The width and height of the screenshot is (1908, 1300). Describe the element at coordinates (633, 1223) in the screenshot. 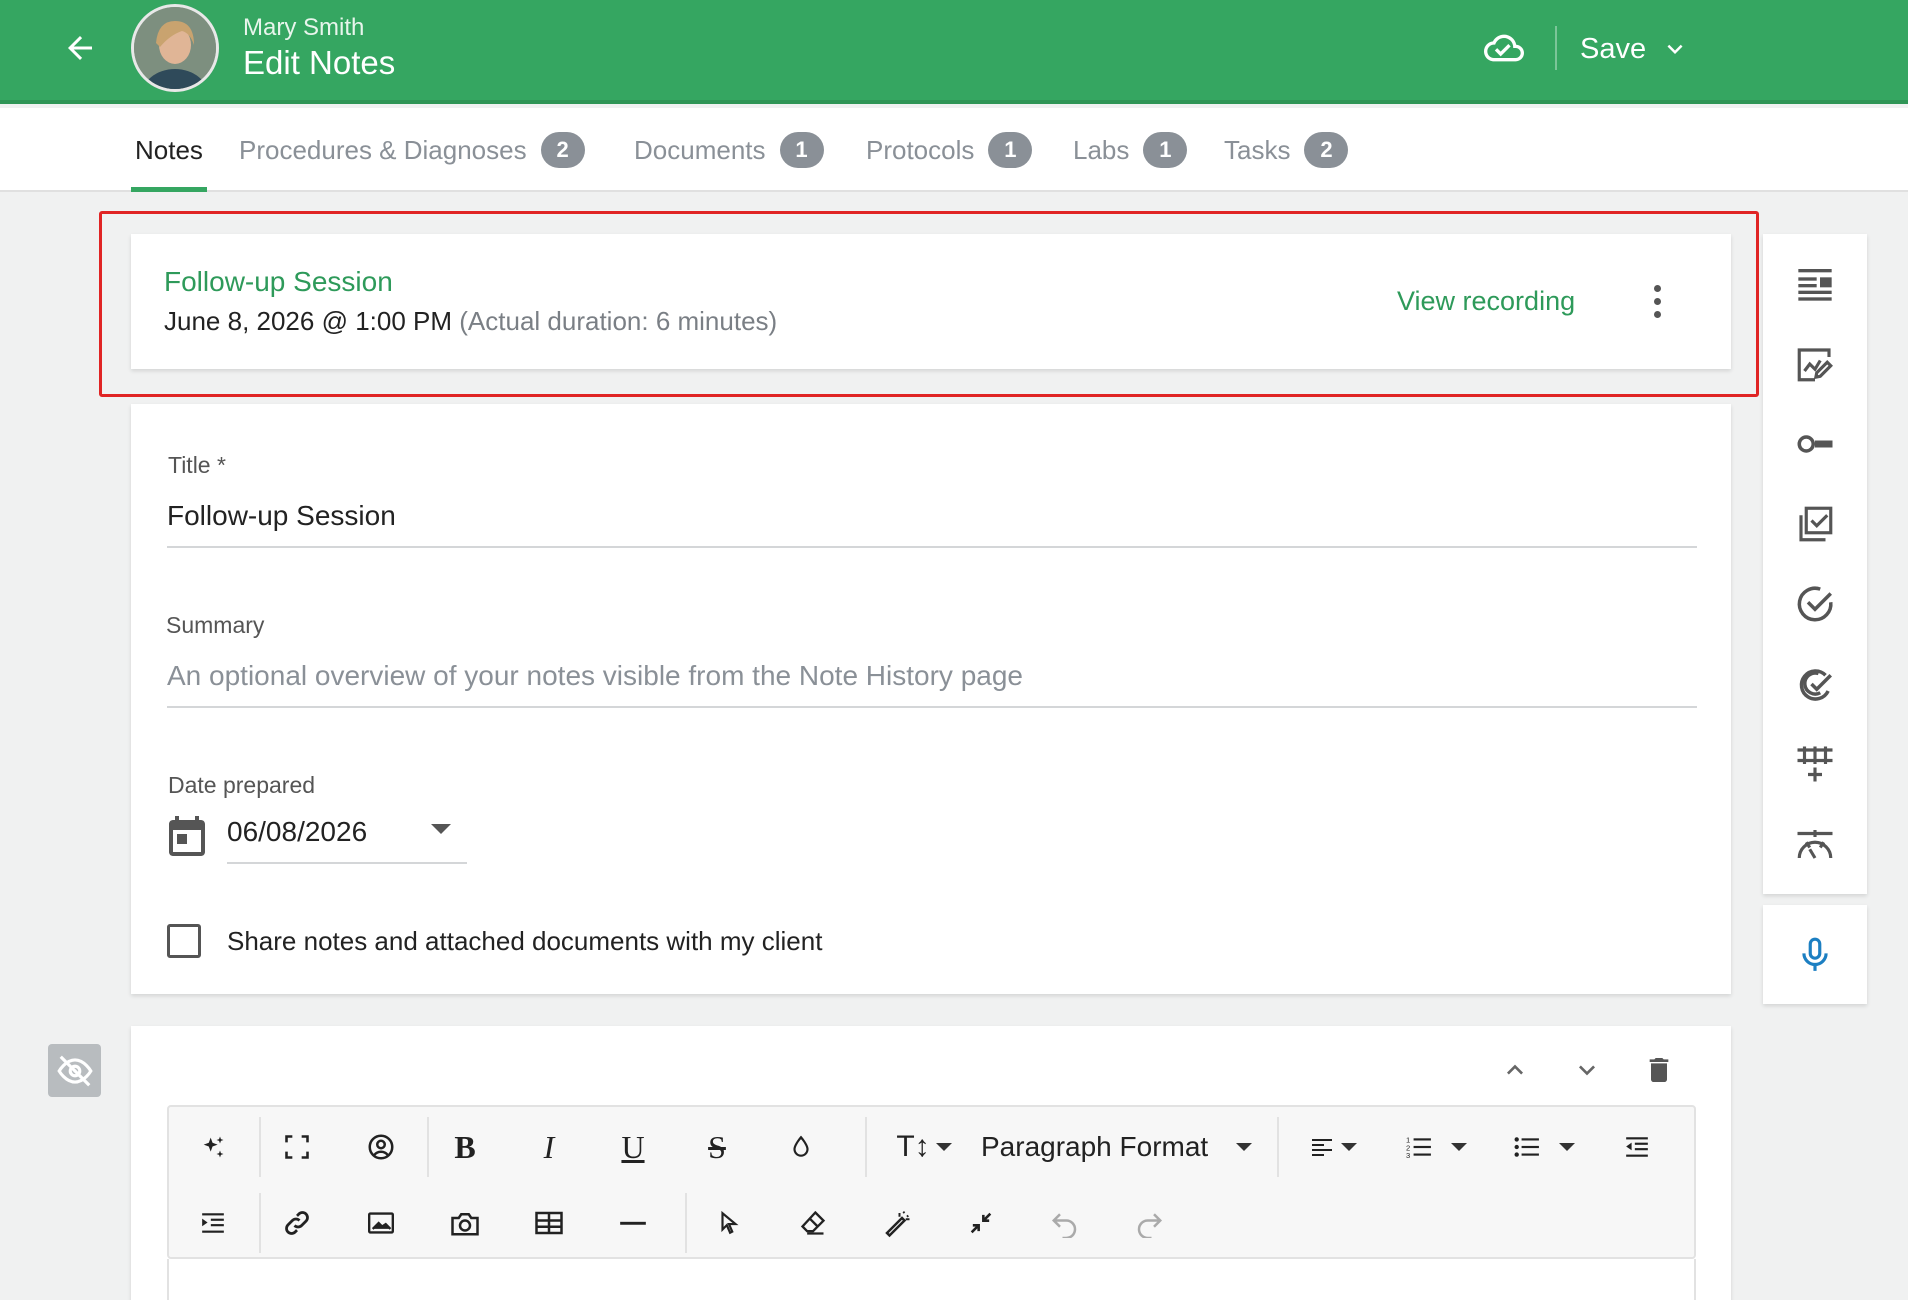

I see `horizontal-rule-icon` at that location.